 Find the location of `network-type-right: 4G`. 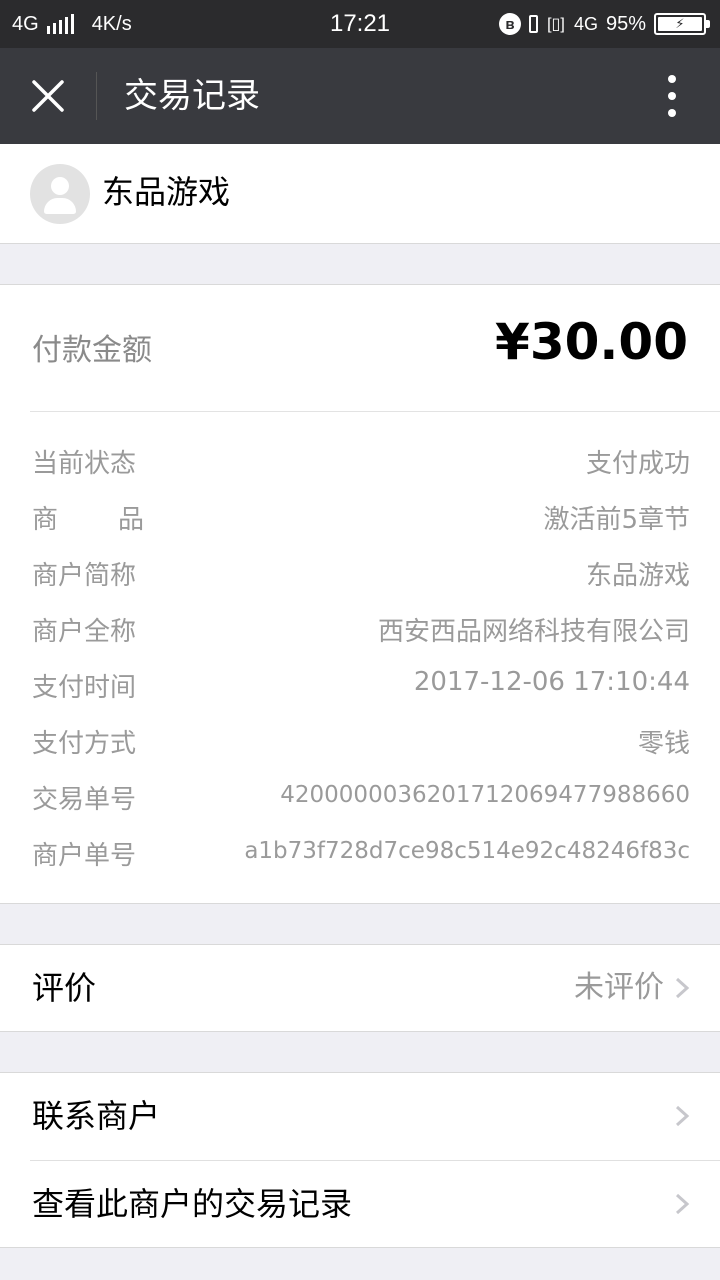

network-type-right: 4G is located at coordinates (585, 24).